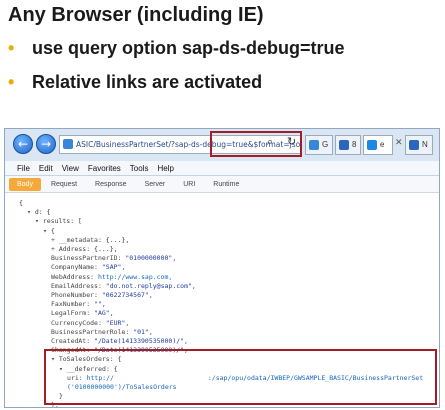 Image resolution: width=445 pixels, height=410 pixels. Describe the element at coordinates (100, 304) in the screenshot. I see `json-value: "",` at that location.